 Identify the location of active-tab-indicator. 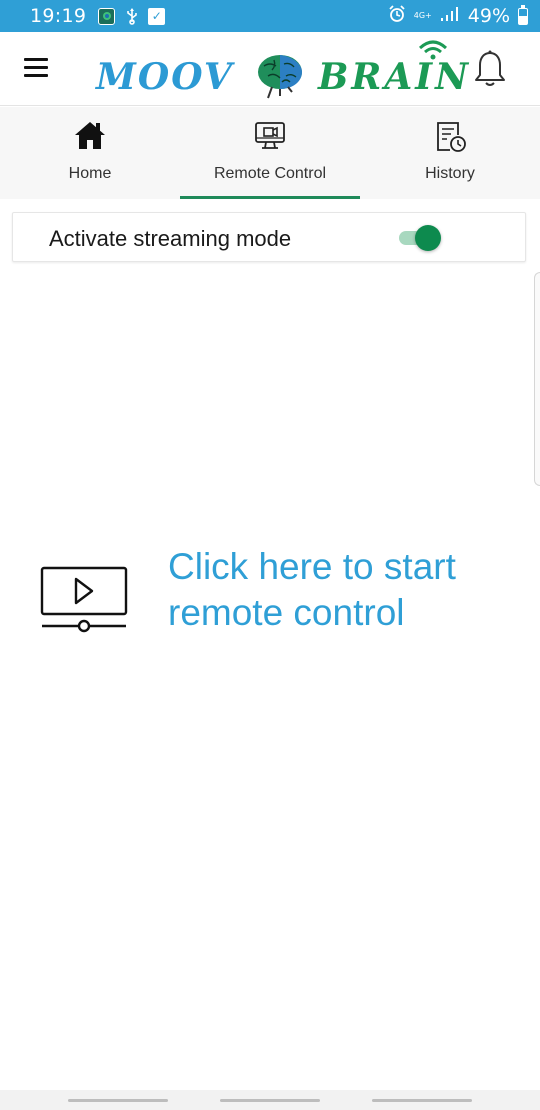
(270, 197).